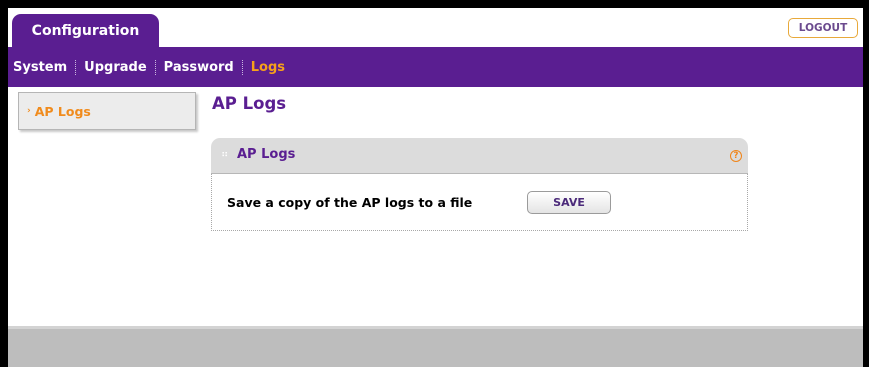  I want to click on drag-grip-icon: ⠶, so click(224, 154).